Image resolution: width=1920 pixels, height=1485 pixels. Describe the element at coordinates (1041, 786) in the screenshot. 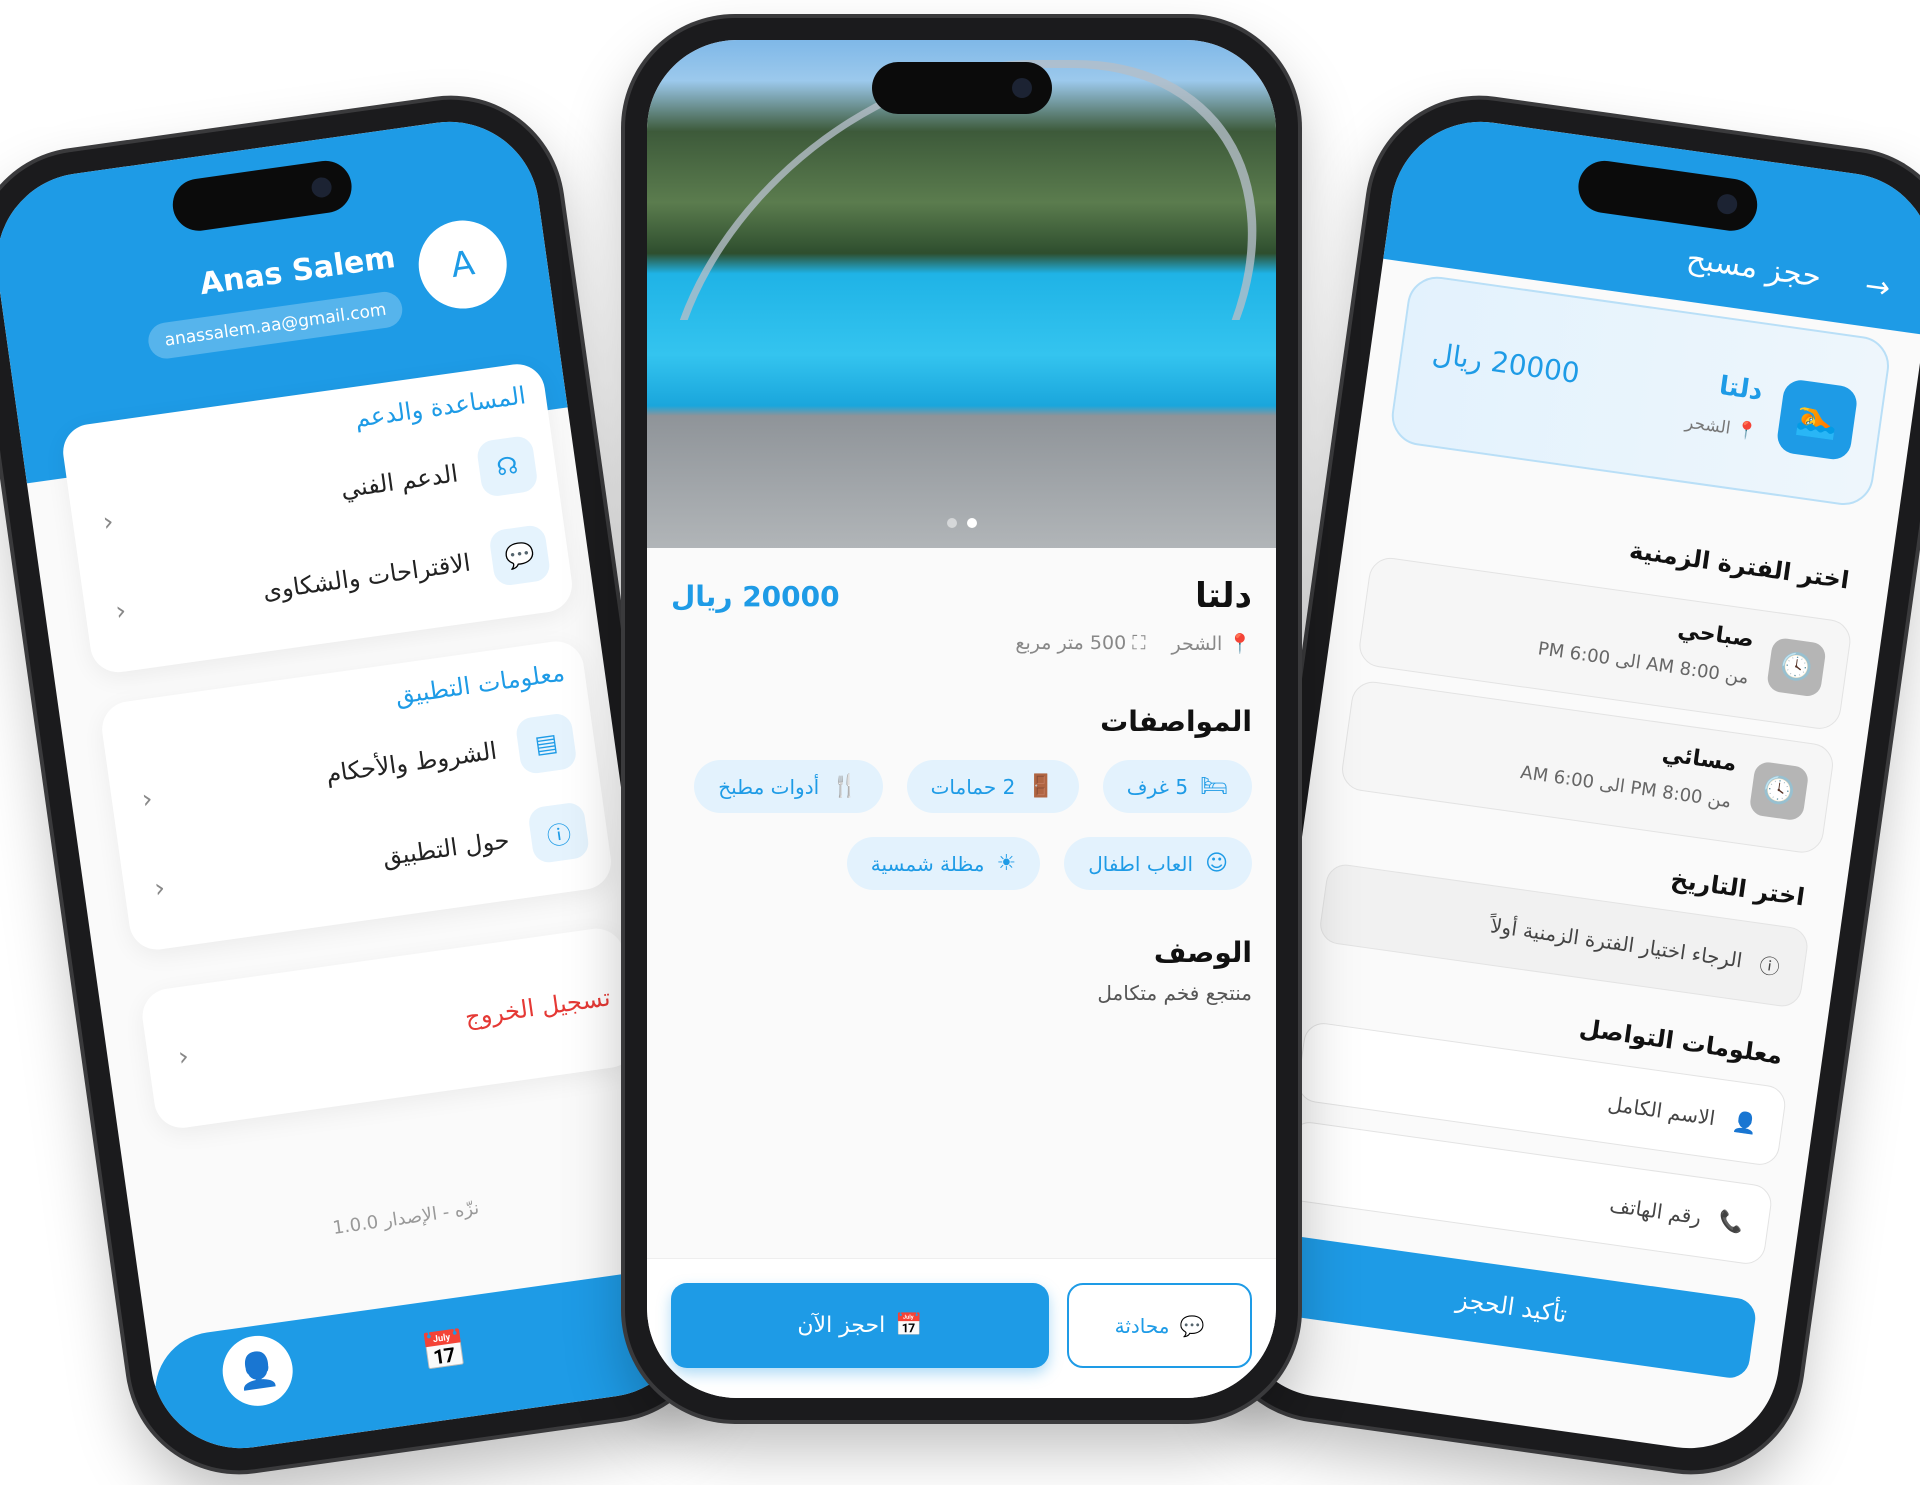

I see `bathroom-icon: 🚪` at that location.